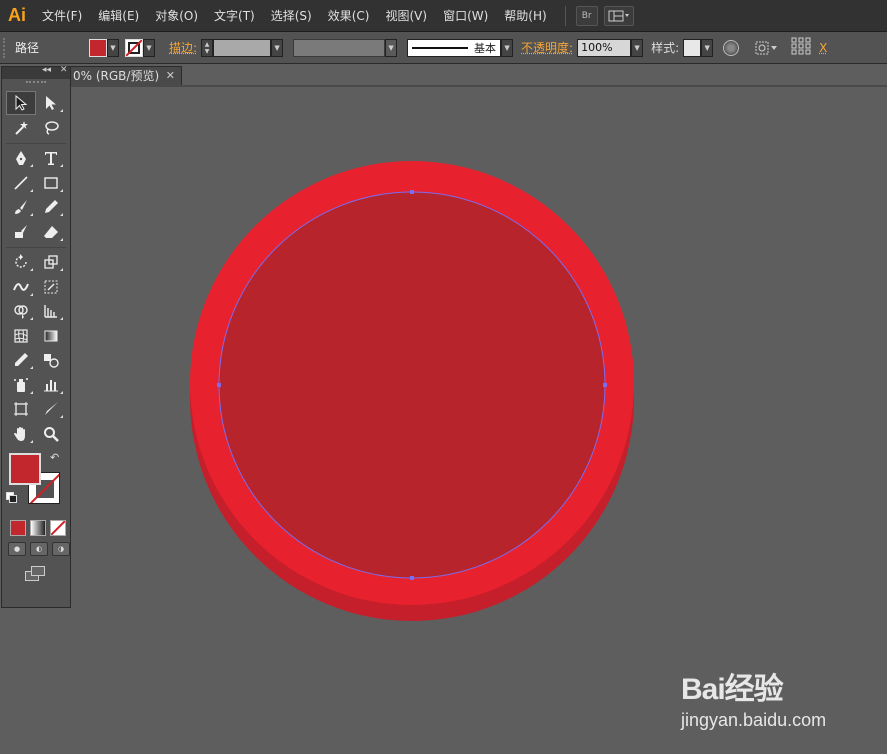 This screenshot has height=754, width=887. I want to click on draw-inside-button: ◑, so click(61, 549).